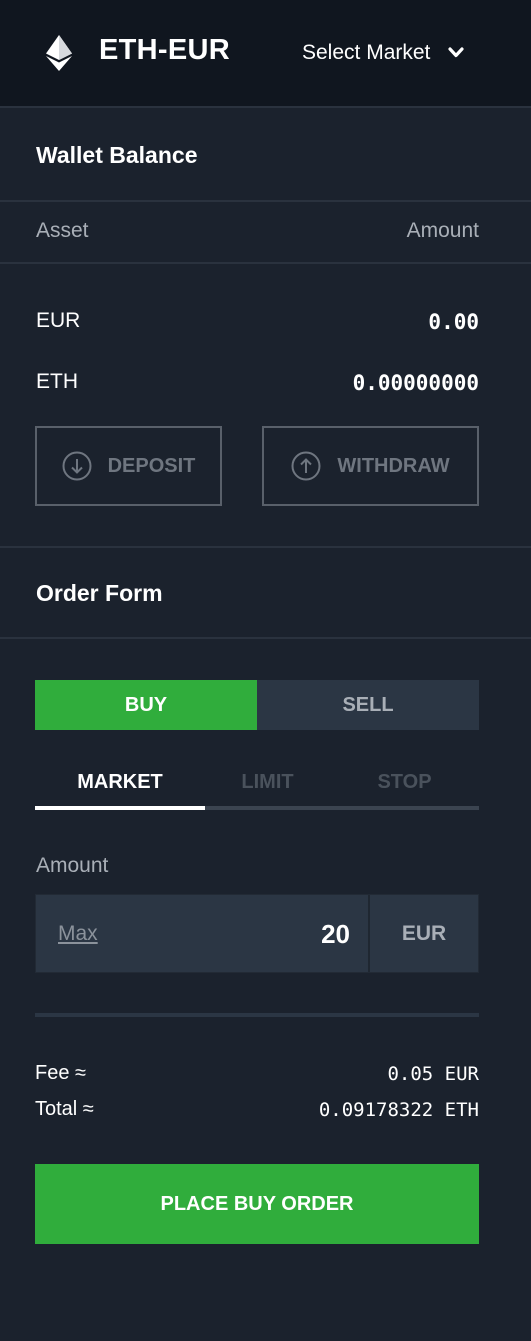 The height and width of the screenshot is (1341, 531). Describe the element at coordinates (57, 381) in the screenshot. I see `balance-asset-eth: ETH` at that location.